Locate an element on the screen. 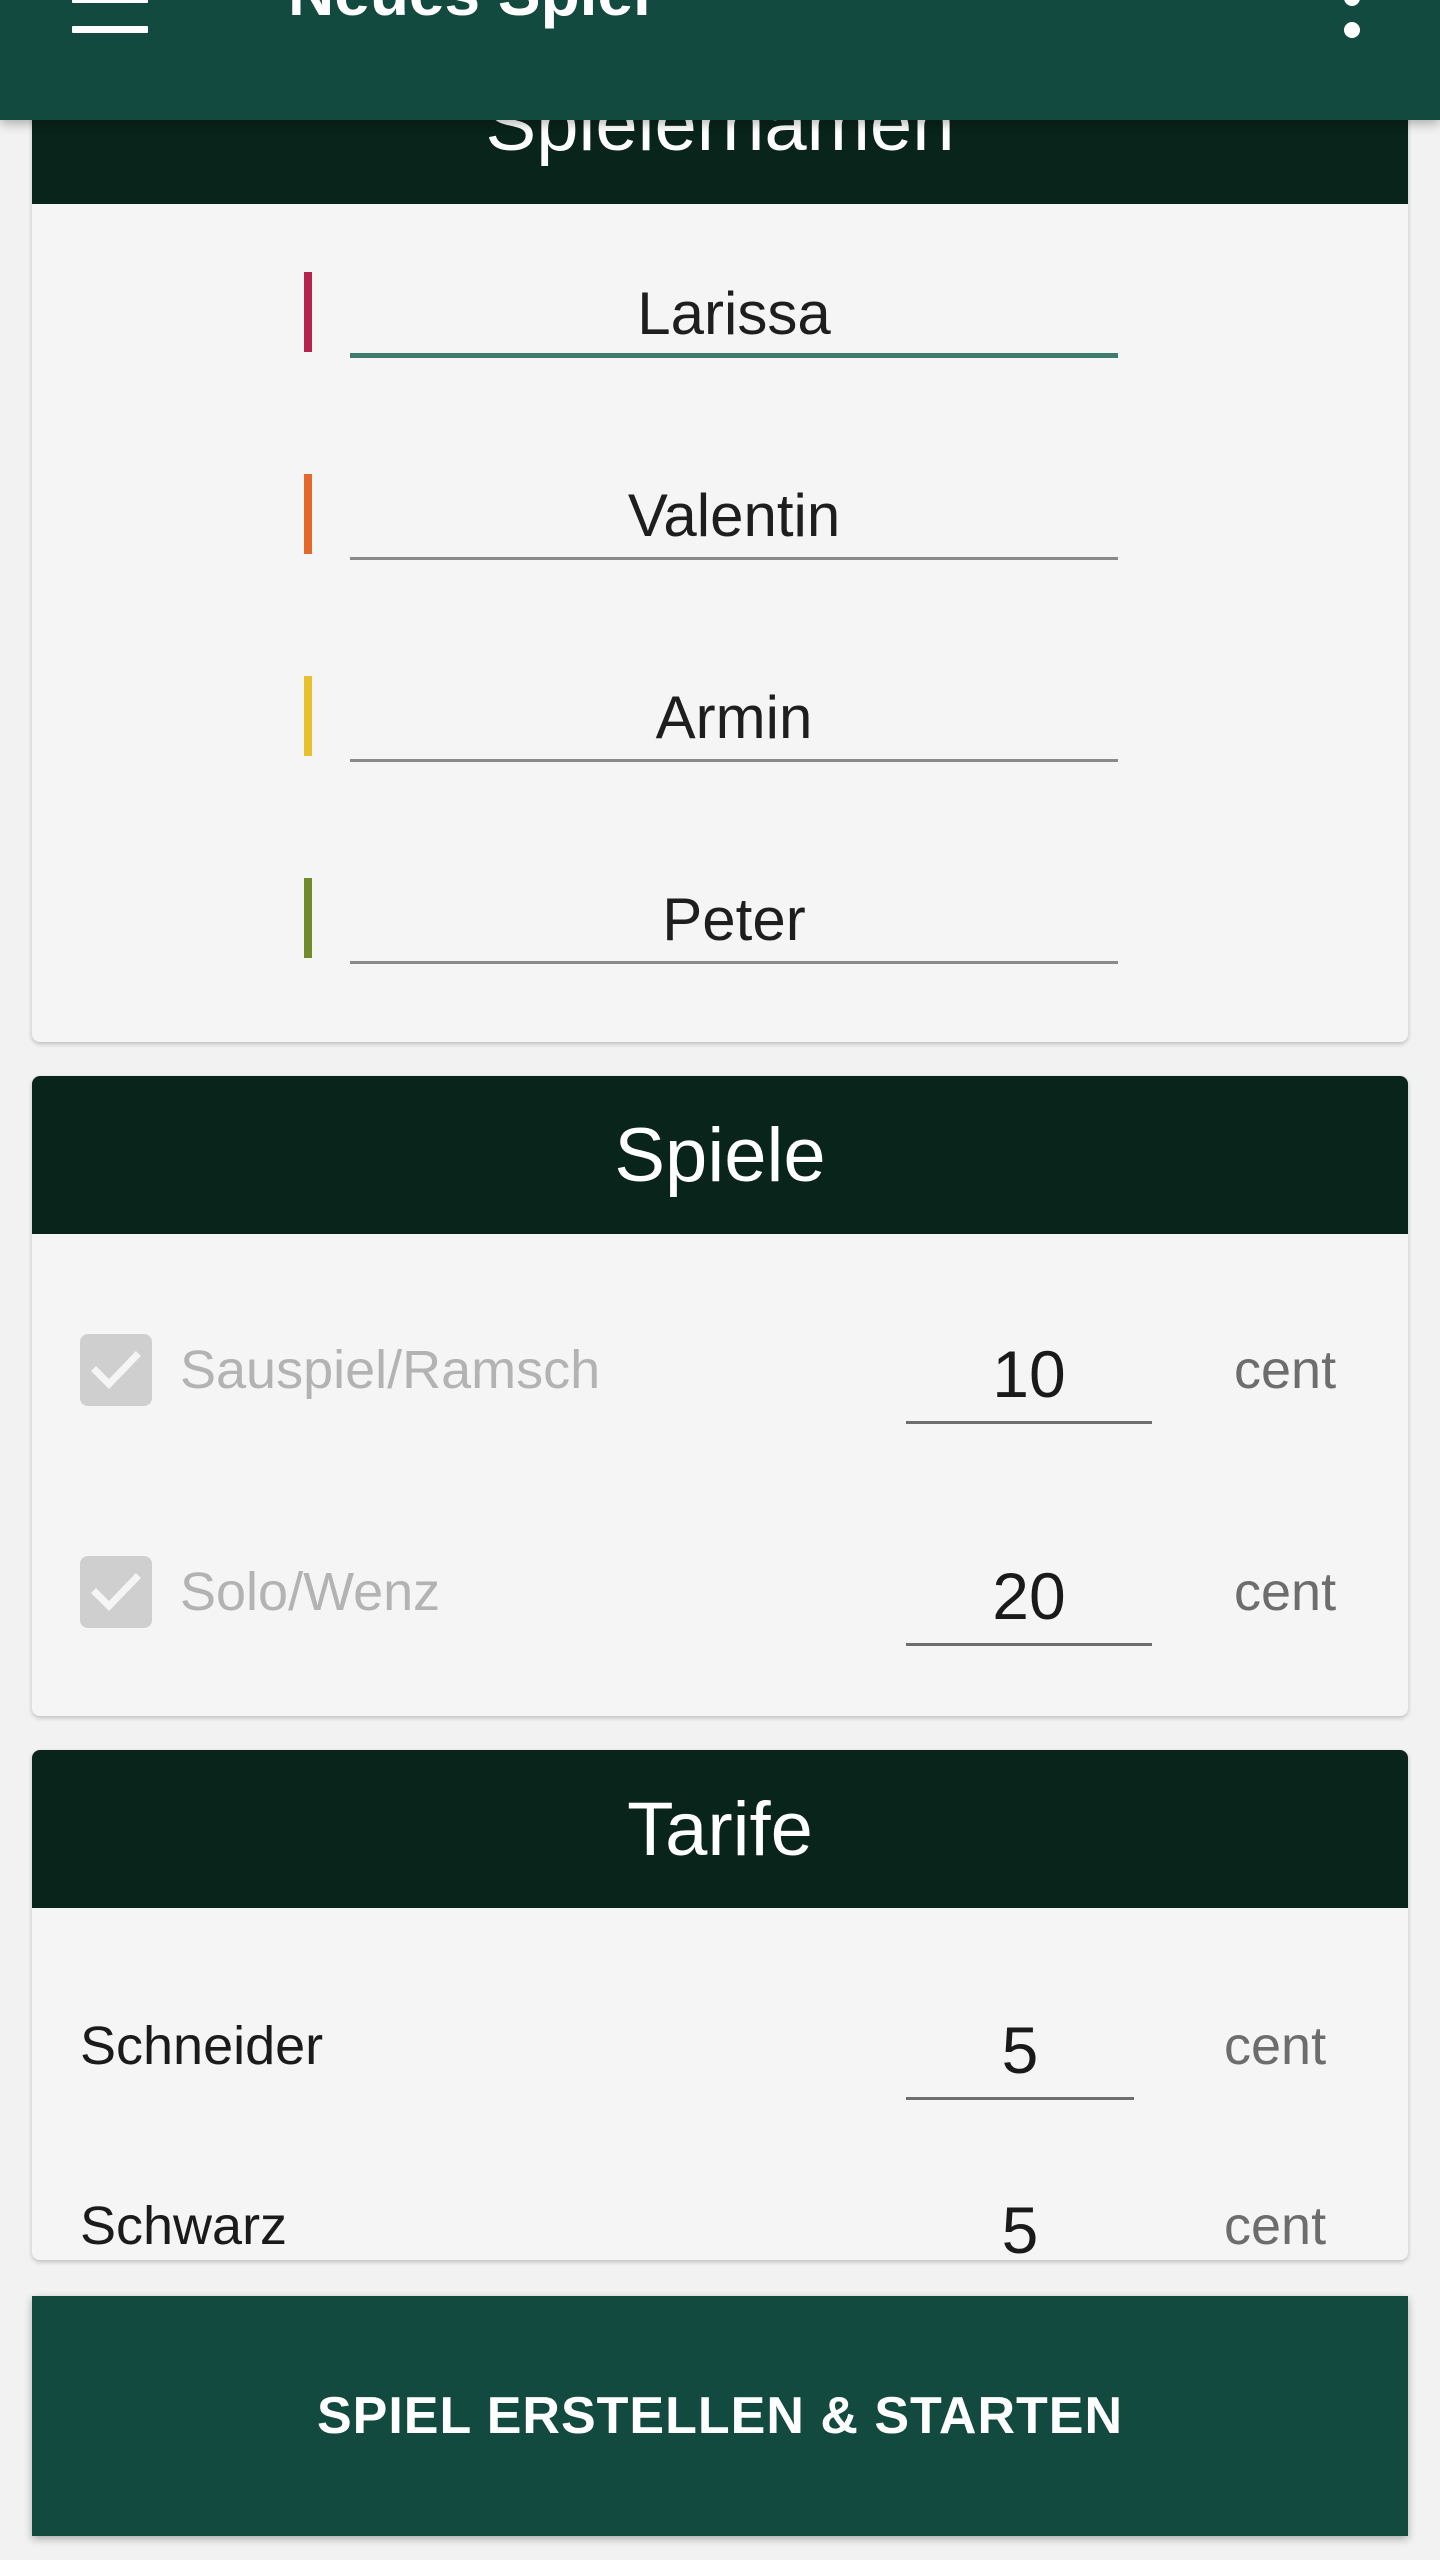 The image size is (1440, 2560). games-header: Spiele is located at coordinates (720, 1155).